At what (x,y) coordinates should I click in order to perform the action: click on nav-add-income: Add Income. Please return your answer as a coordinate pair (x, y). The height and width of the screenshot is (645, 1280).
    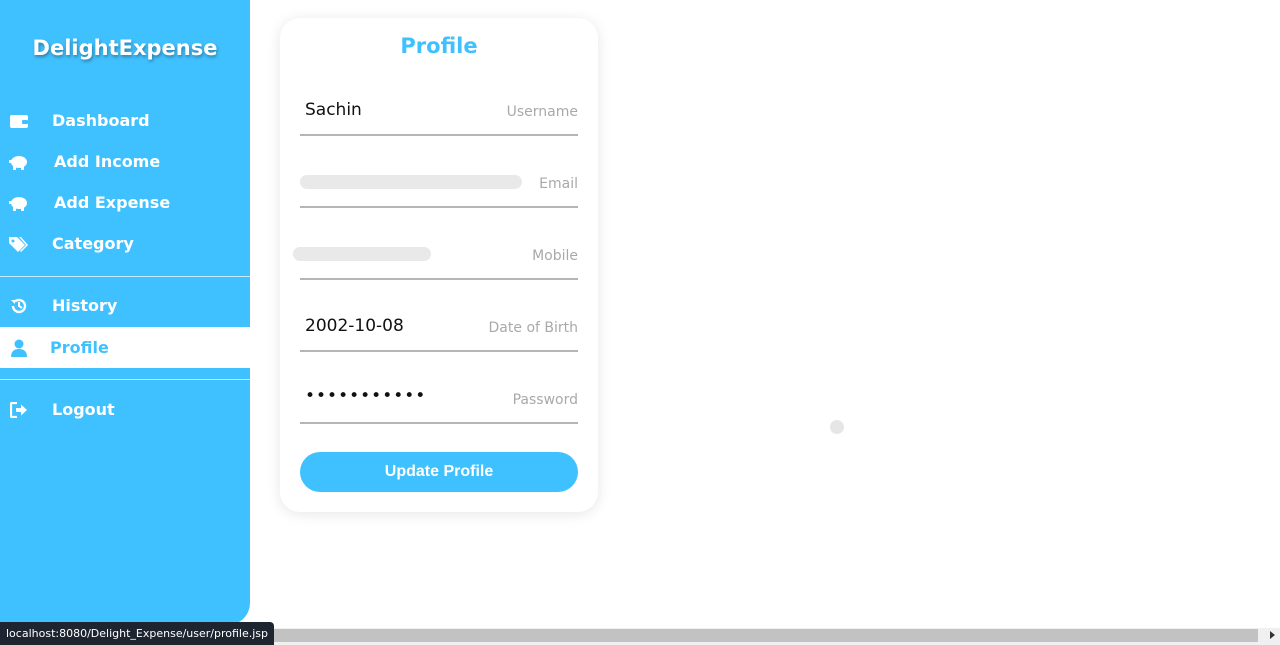
    Looking at the image, I should click on (125, 161).